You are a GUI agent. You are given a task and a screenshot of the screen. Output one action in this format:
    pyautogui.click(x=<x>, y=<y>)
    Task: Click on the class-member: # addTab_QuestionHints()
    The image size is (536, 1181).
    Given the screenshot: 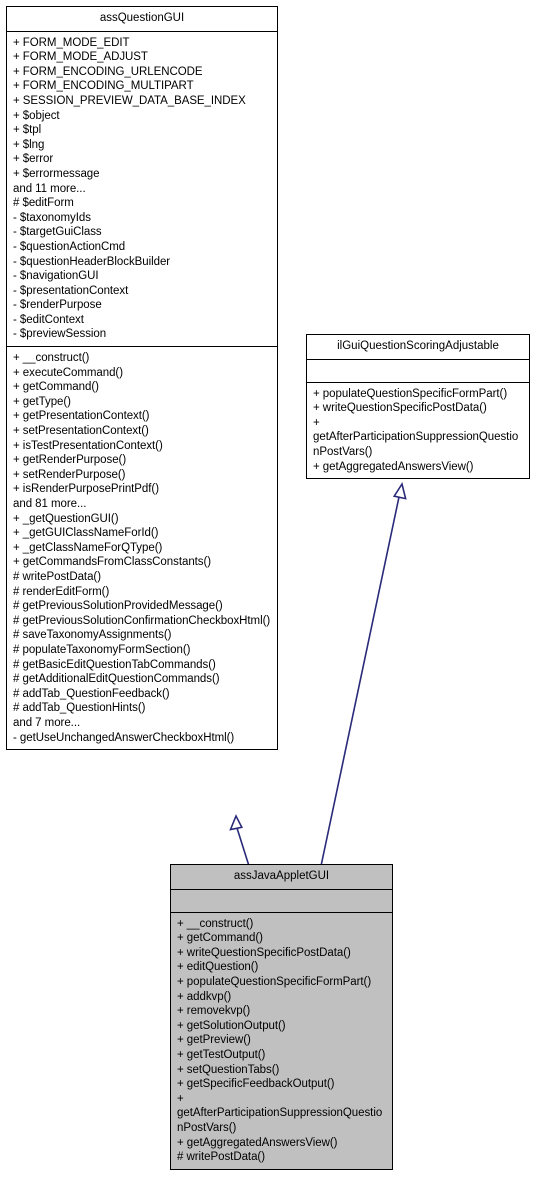 What is the action you would take?
    pyautogui.click(x=79, y=708)
    